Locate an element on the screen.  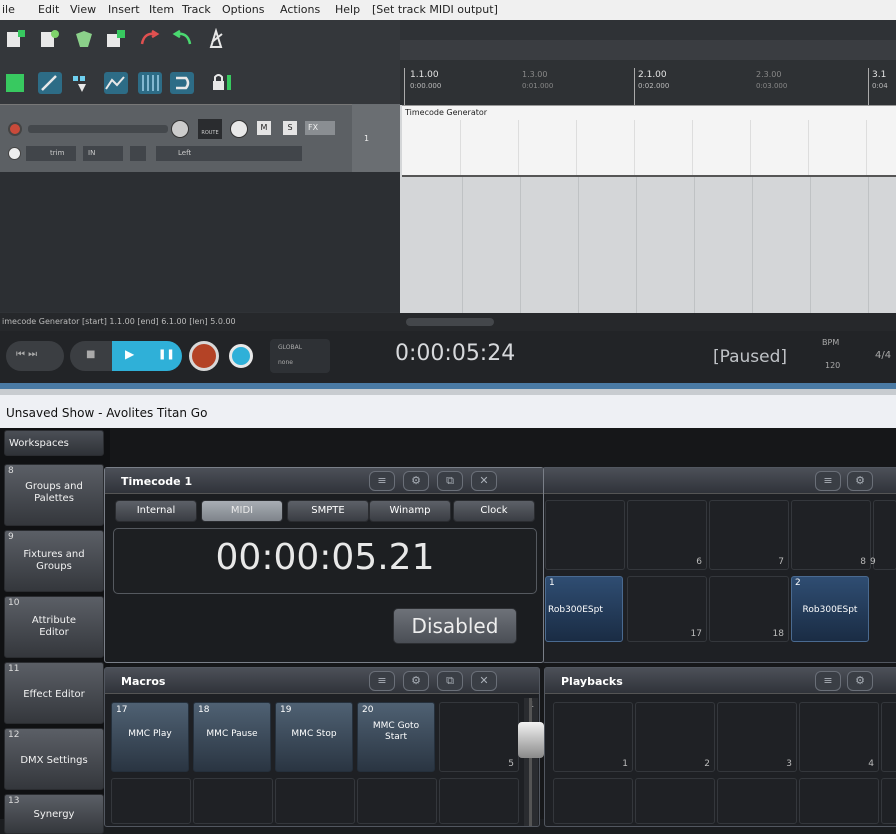
menu-view: View is located at coordinates (83, 9).